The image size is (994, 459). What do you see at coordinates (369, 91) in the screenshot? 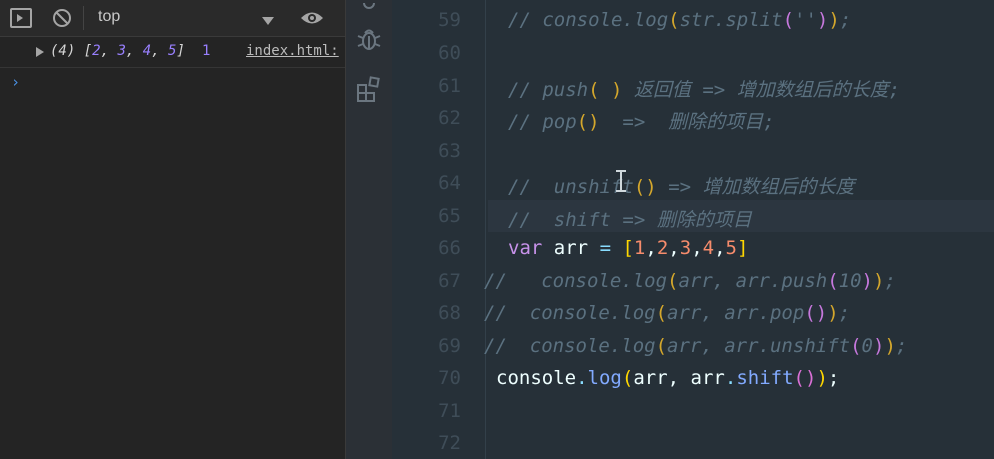
I see `extensions-icon` at bounding box center [369, 91].